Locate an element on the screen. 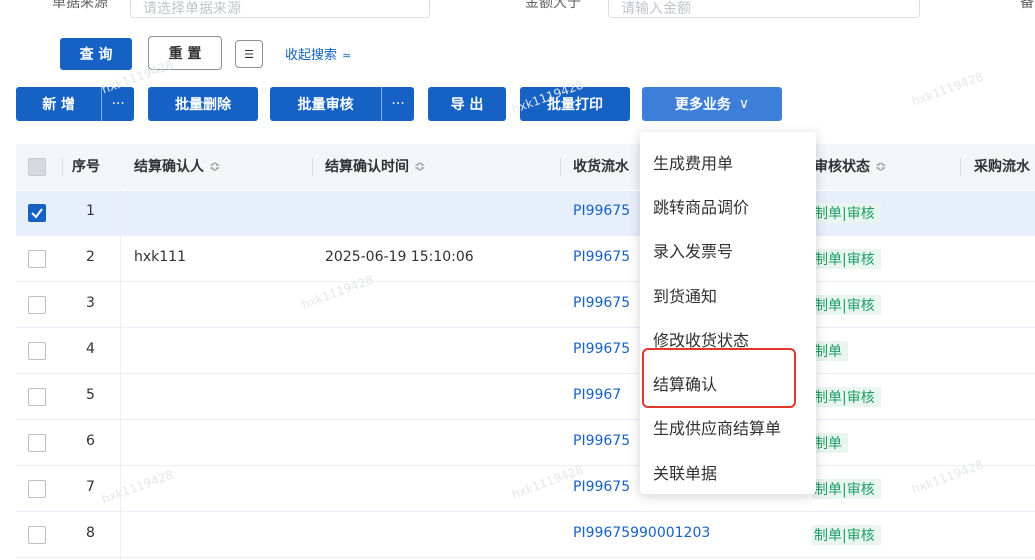  batch-review-group: 批量审核 ··· is located at coordinates (342, 104).